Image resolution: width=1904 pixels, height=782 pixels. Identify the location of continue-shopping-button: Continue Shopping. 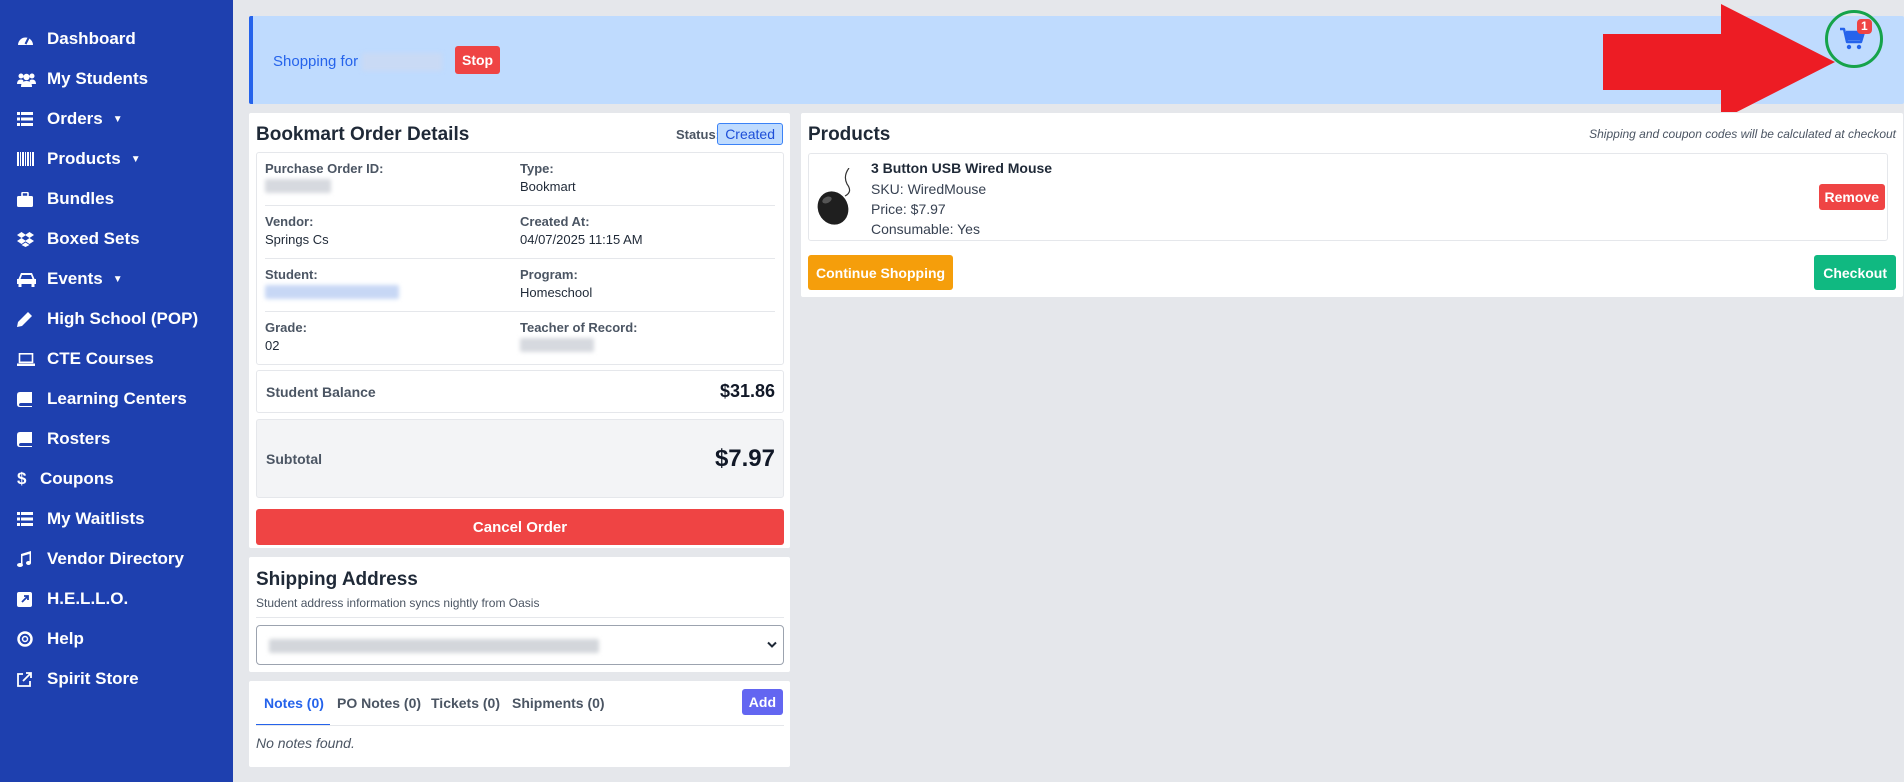
(881, 272).